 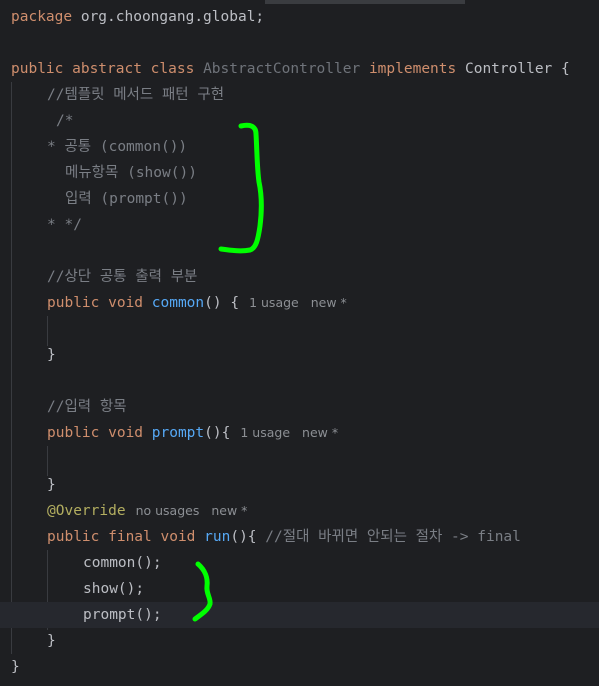 What do you see at coordinates (113, 589) in the screenshot?
I see `code-line-call-show: show();` at bounding box center [113, 589].